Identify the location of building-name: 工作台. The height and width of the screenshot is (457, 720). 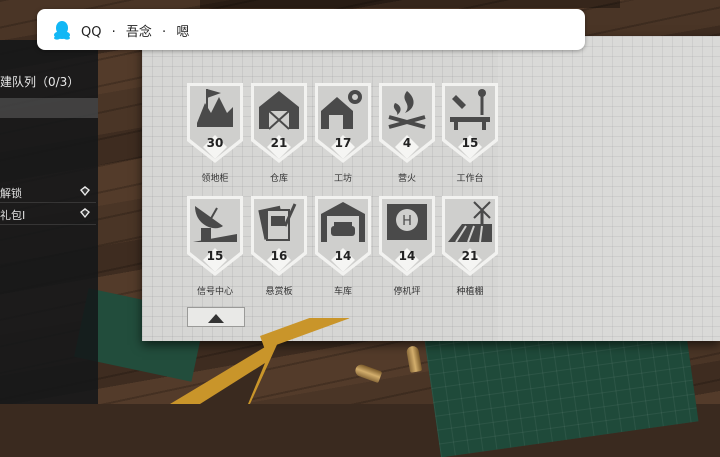
(470, 179).